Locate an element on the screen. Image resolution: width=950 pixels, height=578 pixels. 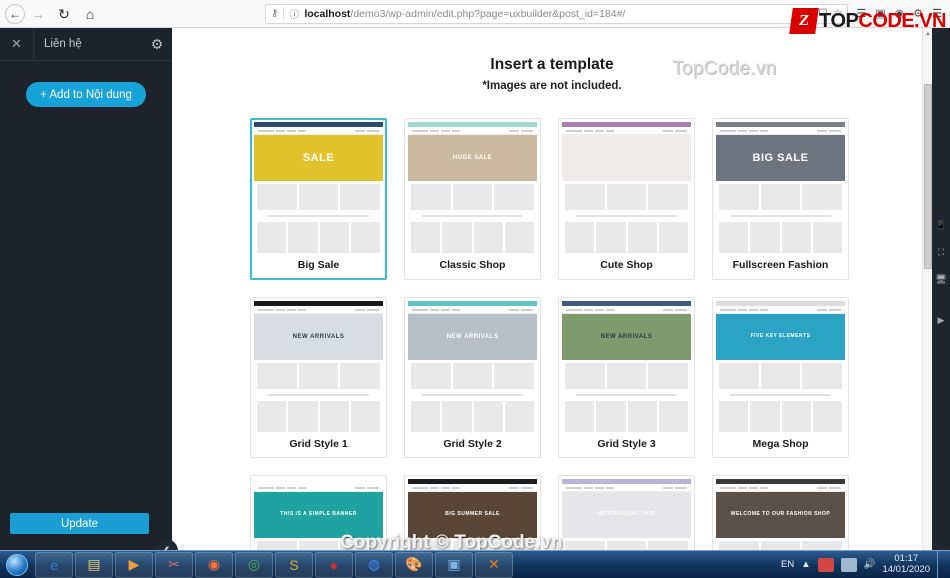
page-title: Insert a template is located at coordinates (552, 64).